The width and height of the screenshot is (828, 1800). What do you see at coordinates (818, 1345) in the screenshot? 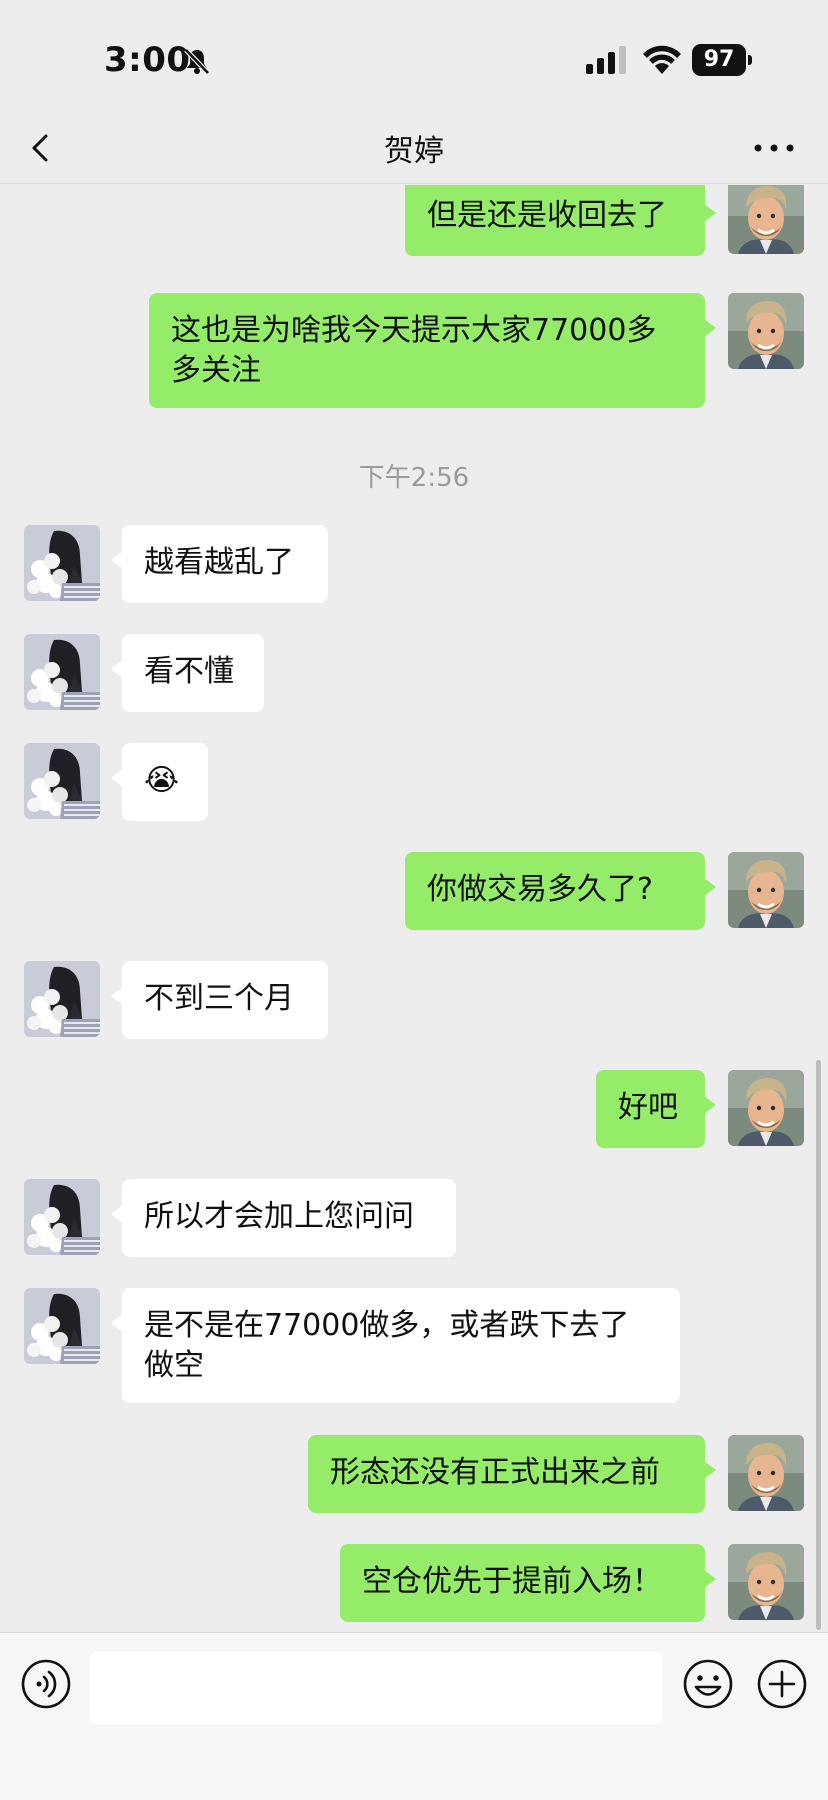
I see `scrollbar` at bounding box center [818, 1345].